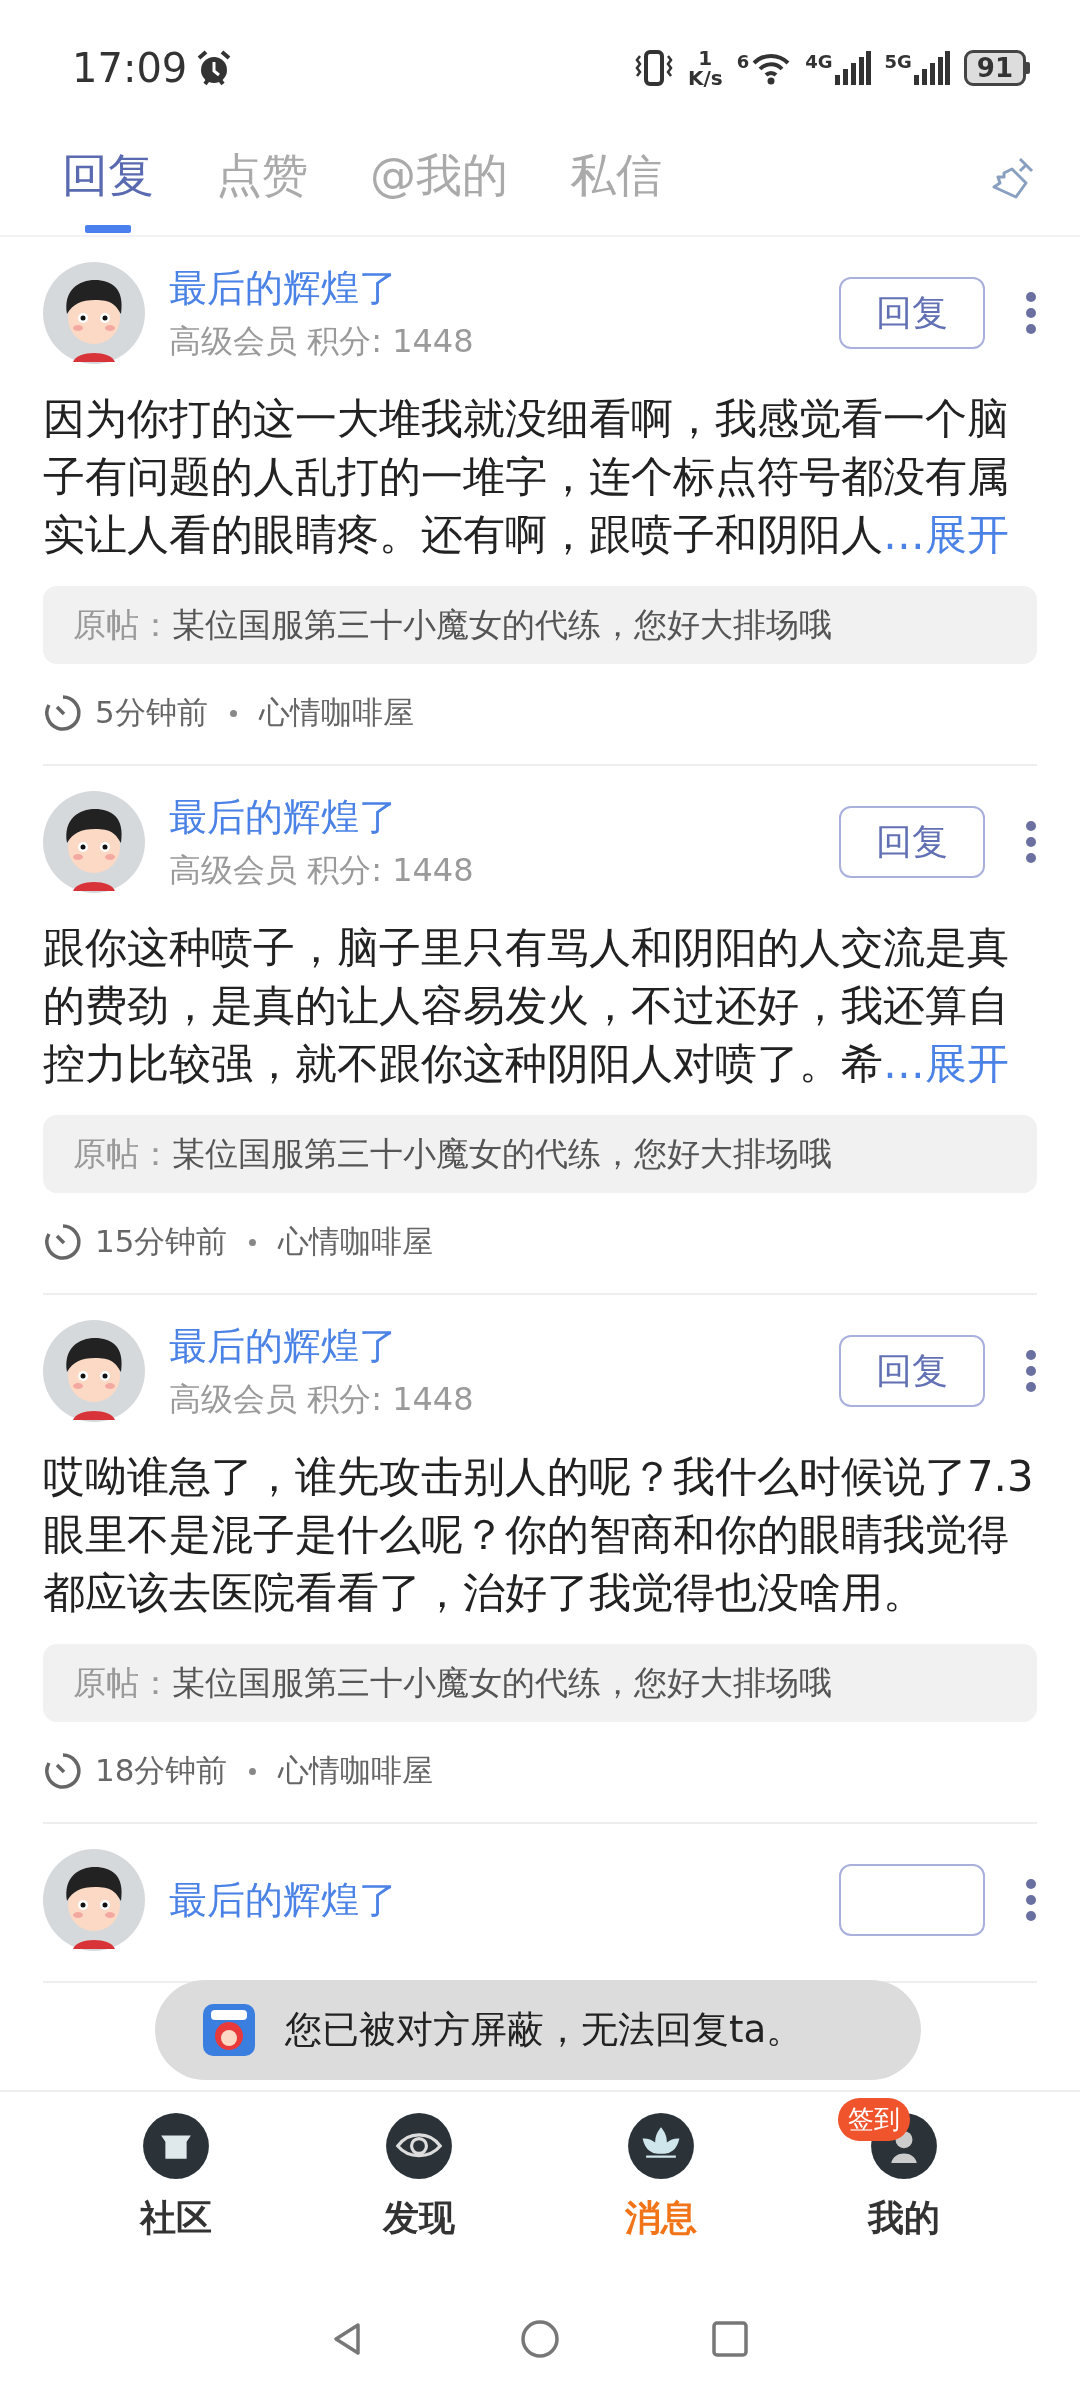 This screenshot has height=2387, width=1080. Describe the element at coordinates (161, 1770) in the screenshot. I see `post-time: 18分钟前` at that location.